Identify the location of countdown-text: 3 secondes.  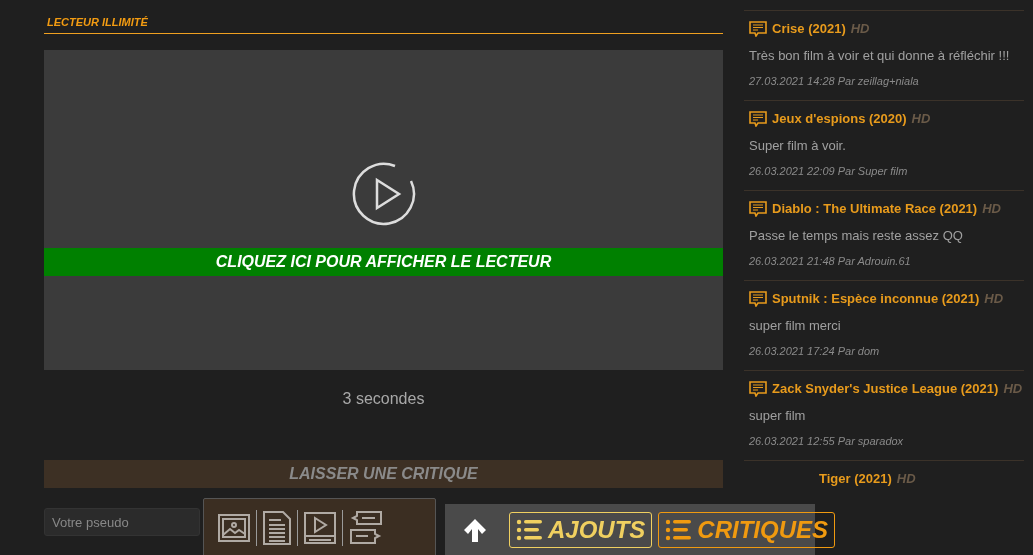
(383, 399).